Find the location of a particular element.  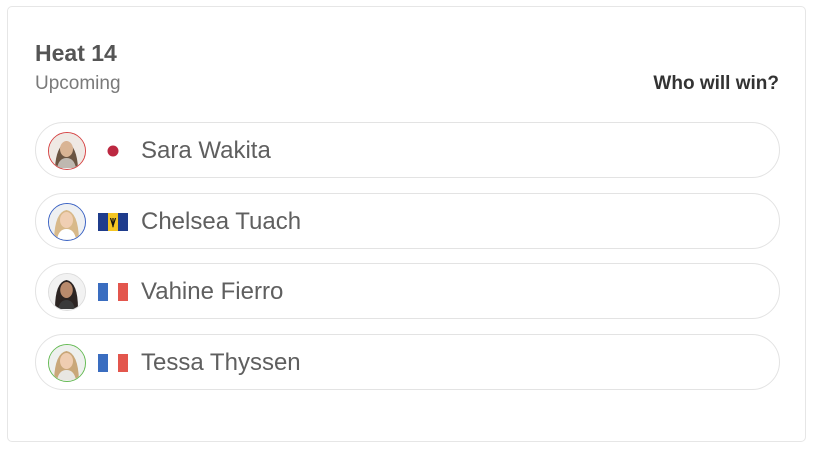

heat-title: Heat 14 is located at coordinates (76, 53).